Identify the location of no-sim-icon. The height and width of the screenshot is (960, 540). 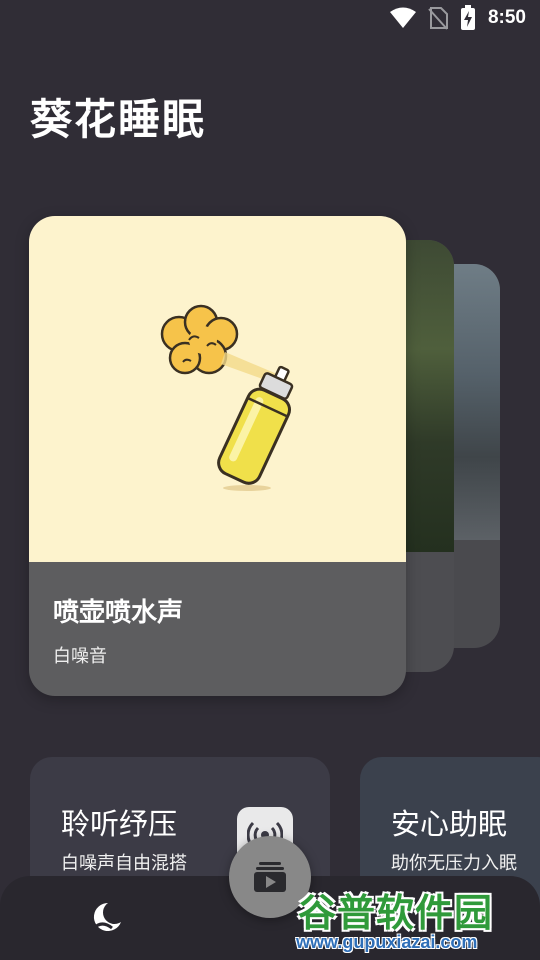
(438, 18).